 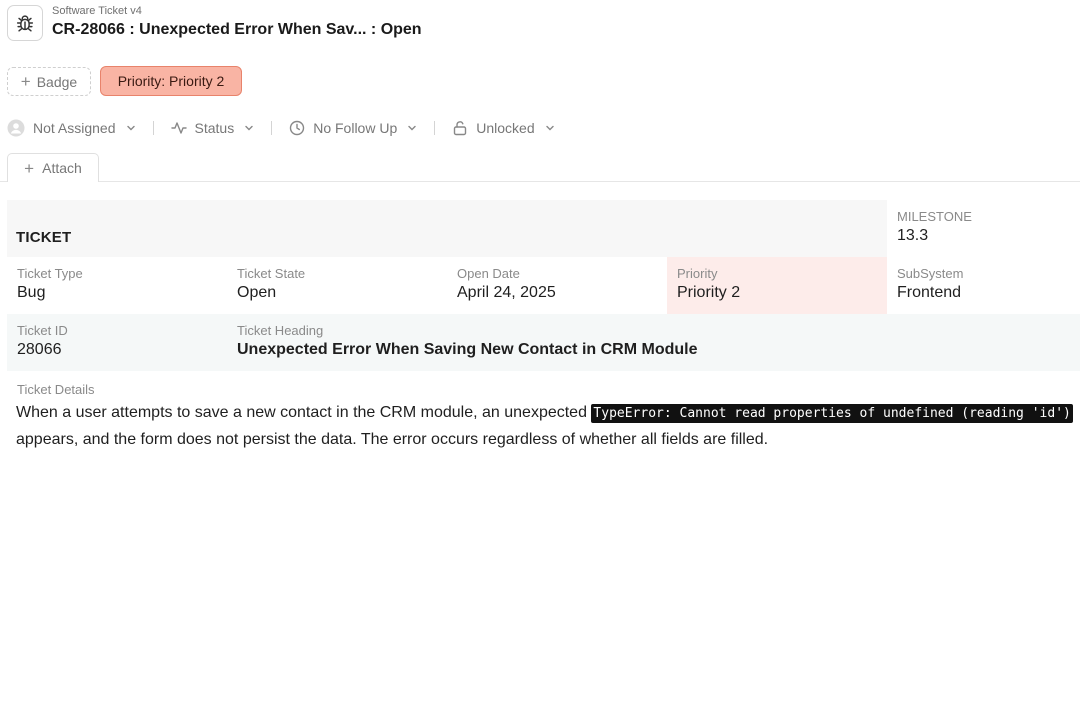 What do you see at coordinates (913, 235) in the screenshot?
I see `field-value: 13.3` at bounding box center [913, 235].